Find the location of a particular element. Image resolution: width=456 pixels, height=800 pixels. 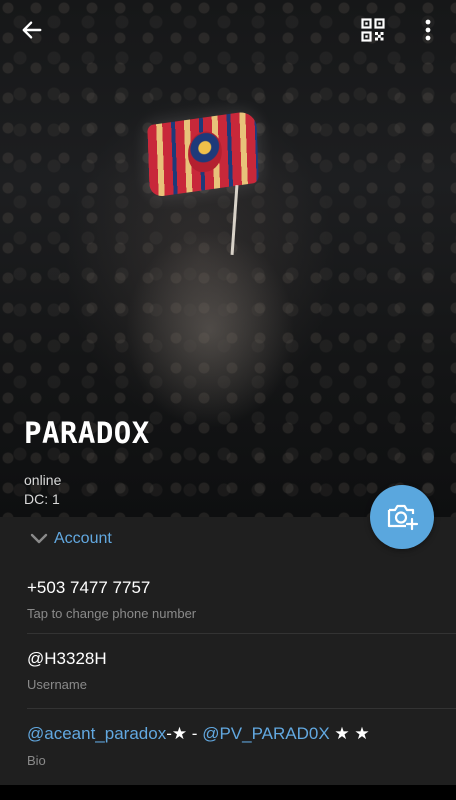

chevron-down-icon is located at coordinates (39, 538).